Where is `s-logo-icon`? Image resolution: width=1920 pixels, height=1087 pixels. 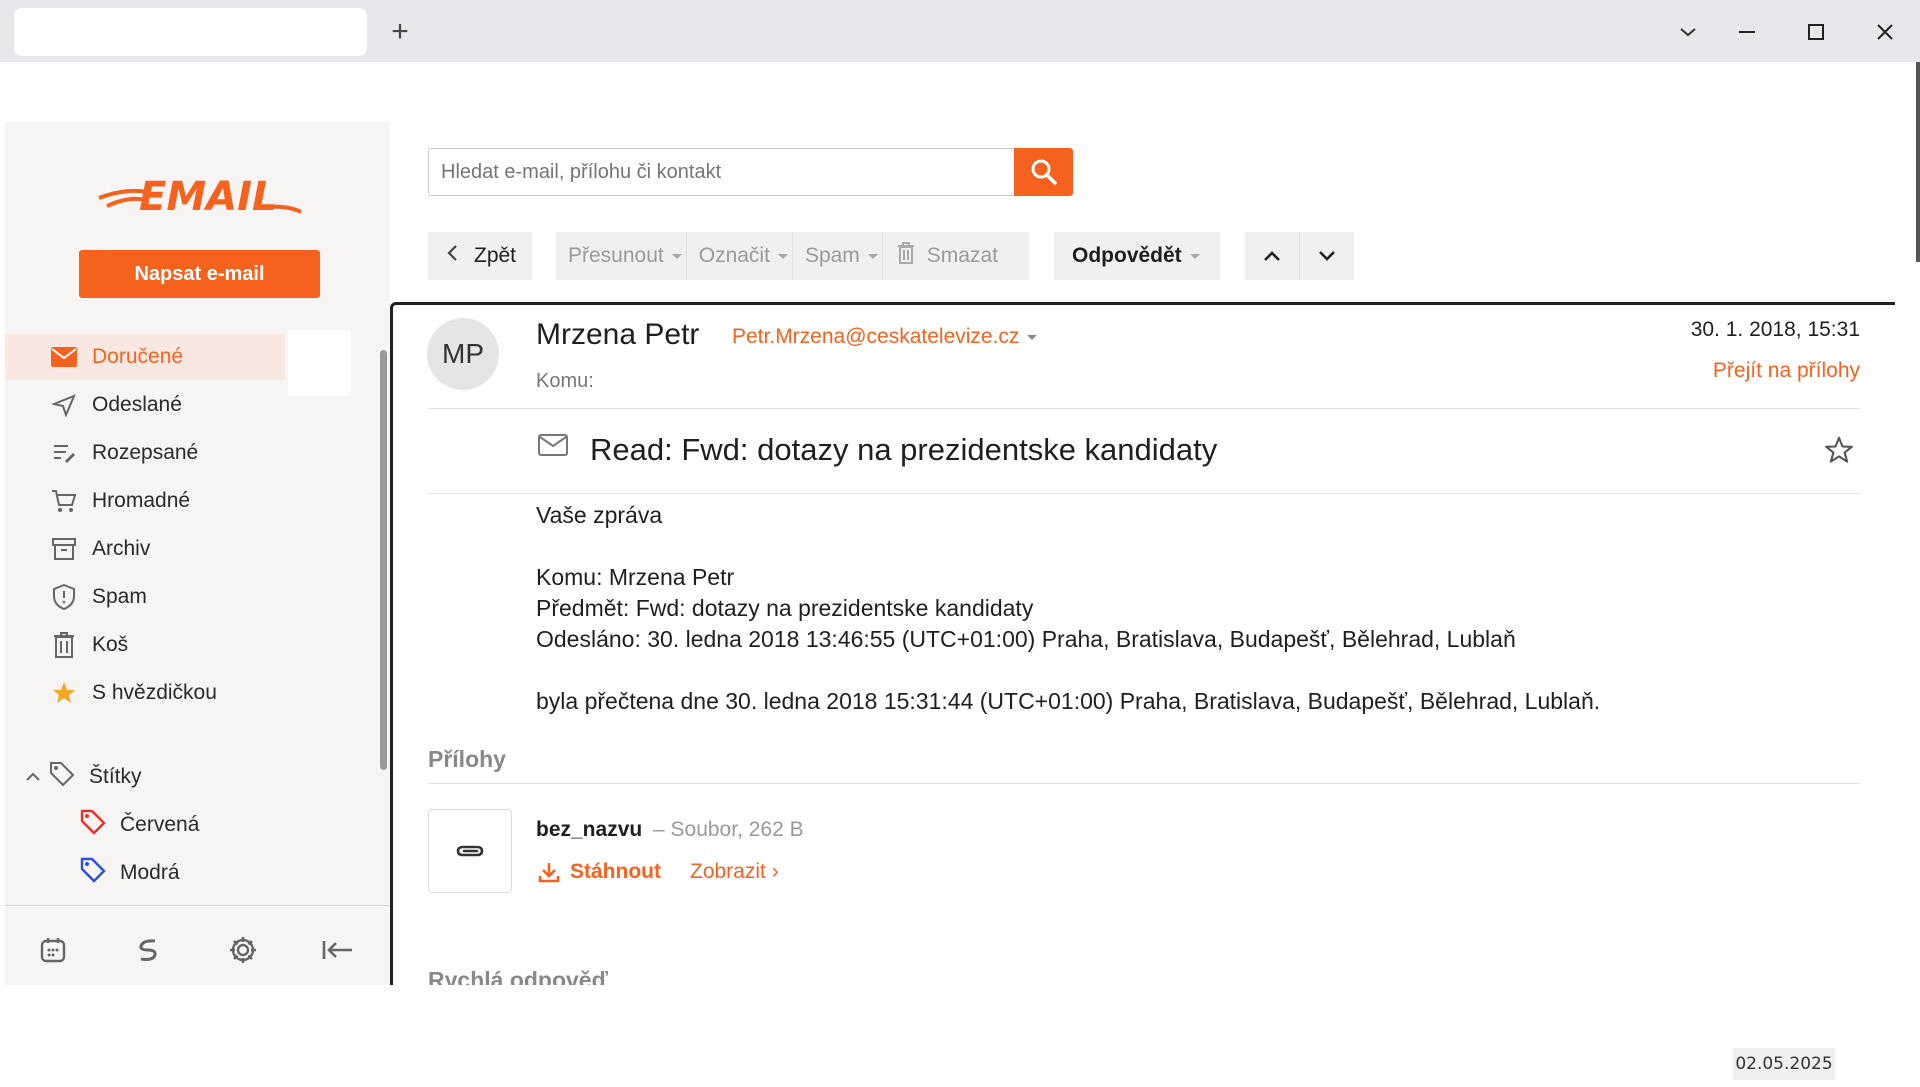
s-logo-icon is located at coordinates (148, 950).